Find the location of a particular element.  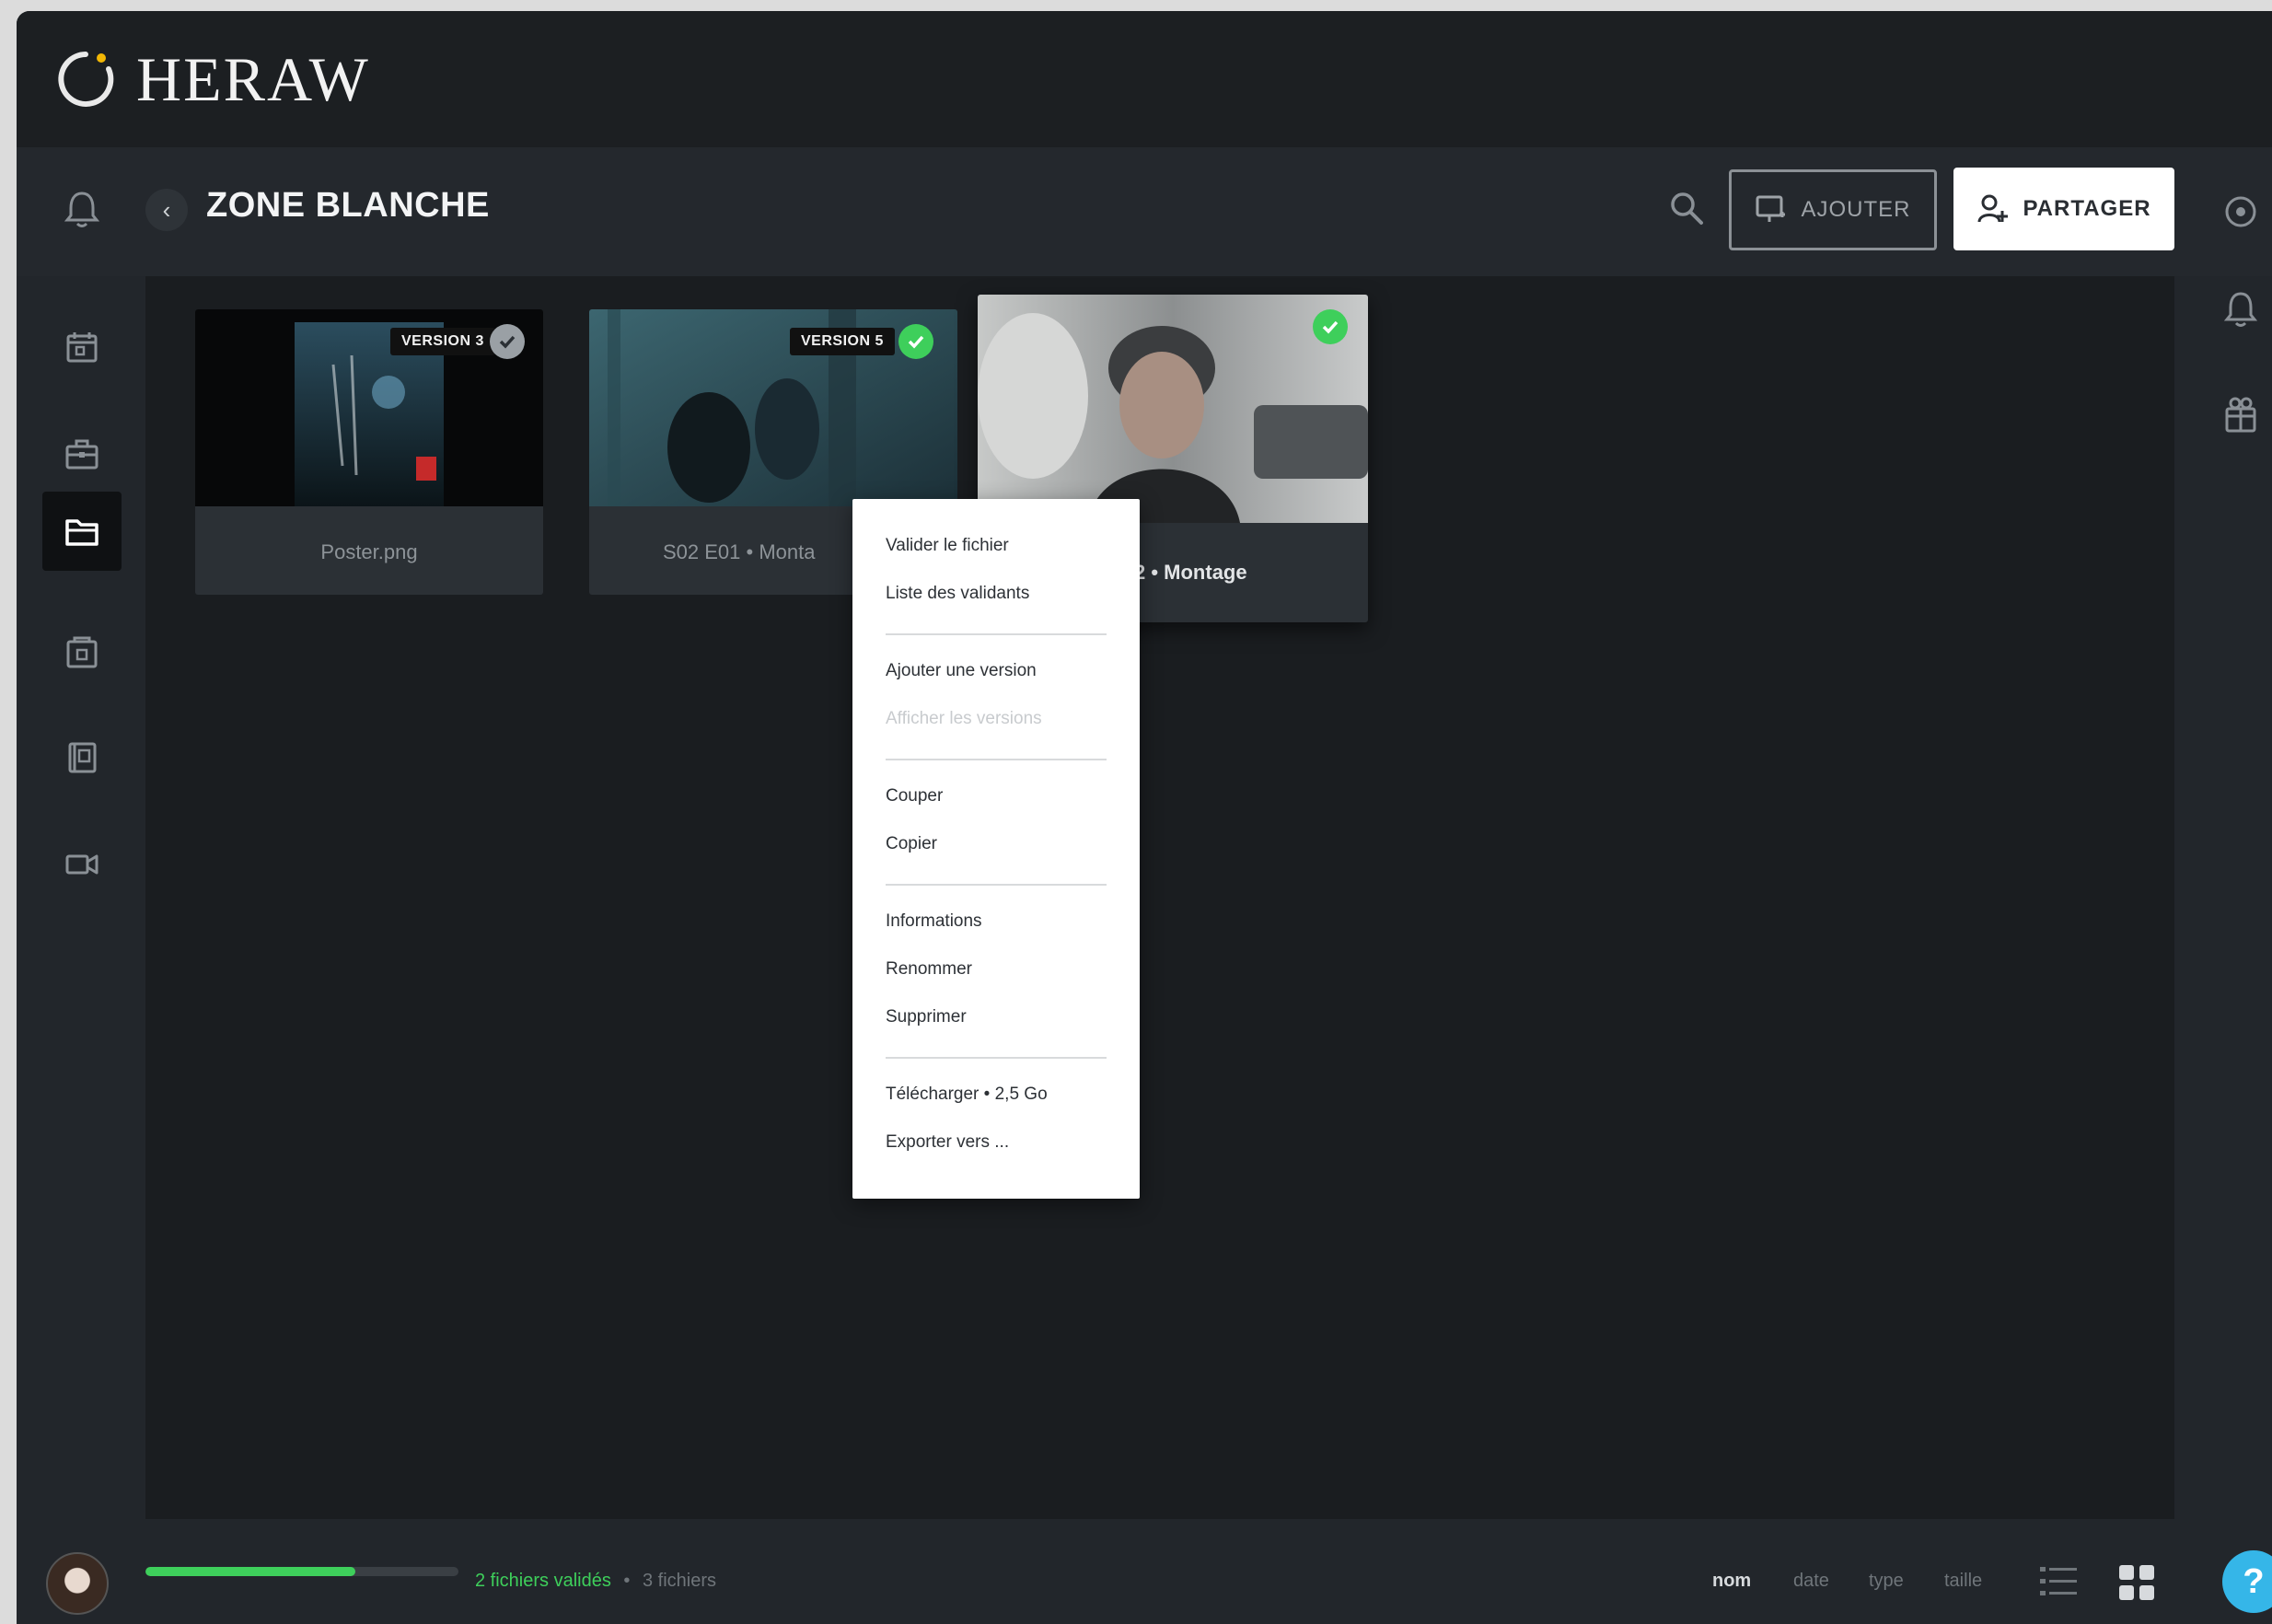

grid-view-icon is located at coordinates (2136, 1582).